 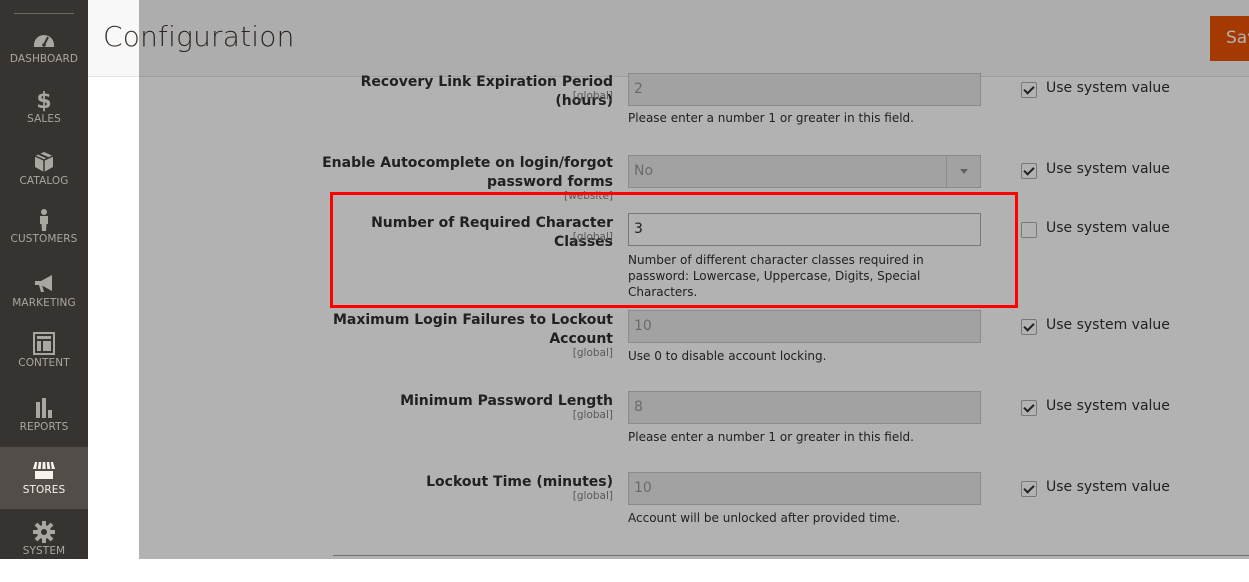 I want to click on storefront-icon, so click(x=44, y=471).